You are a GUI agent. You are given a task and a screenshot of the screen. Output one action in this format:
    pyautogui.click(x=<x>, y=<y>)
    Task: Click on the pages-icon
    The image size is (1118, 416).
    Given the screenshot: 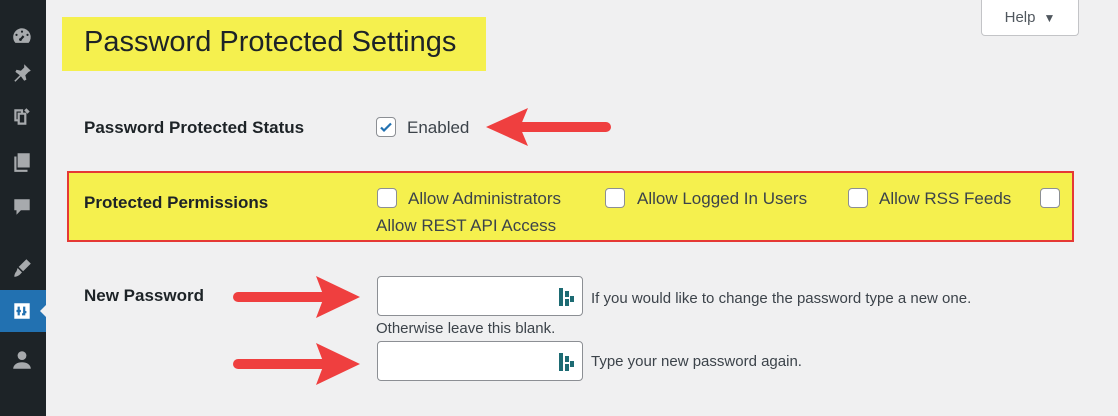 What is the action you would take?
    pyautogui.click(x=22, y=162)
    